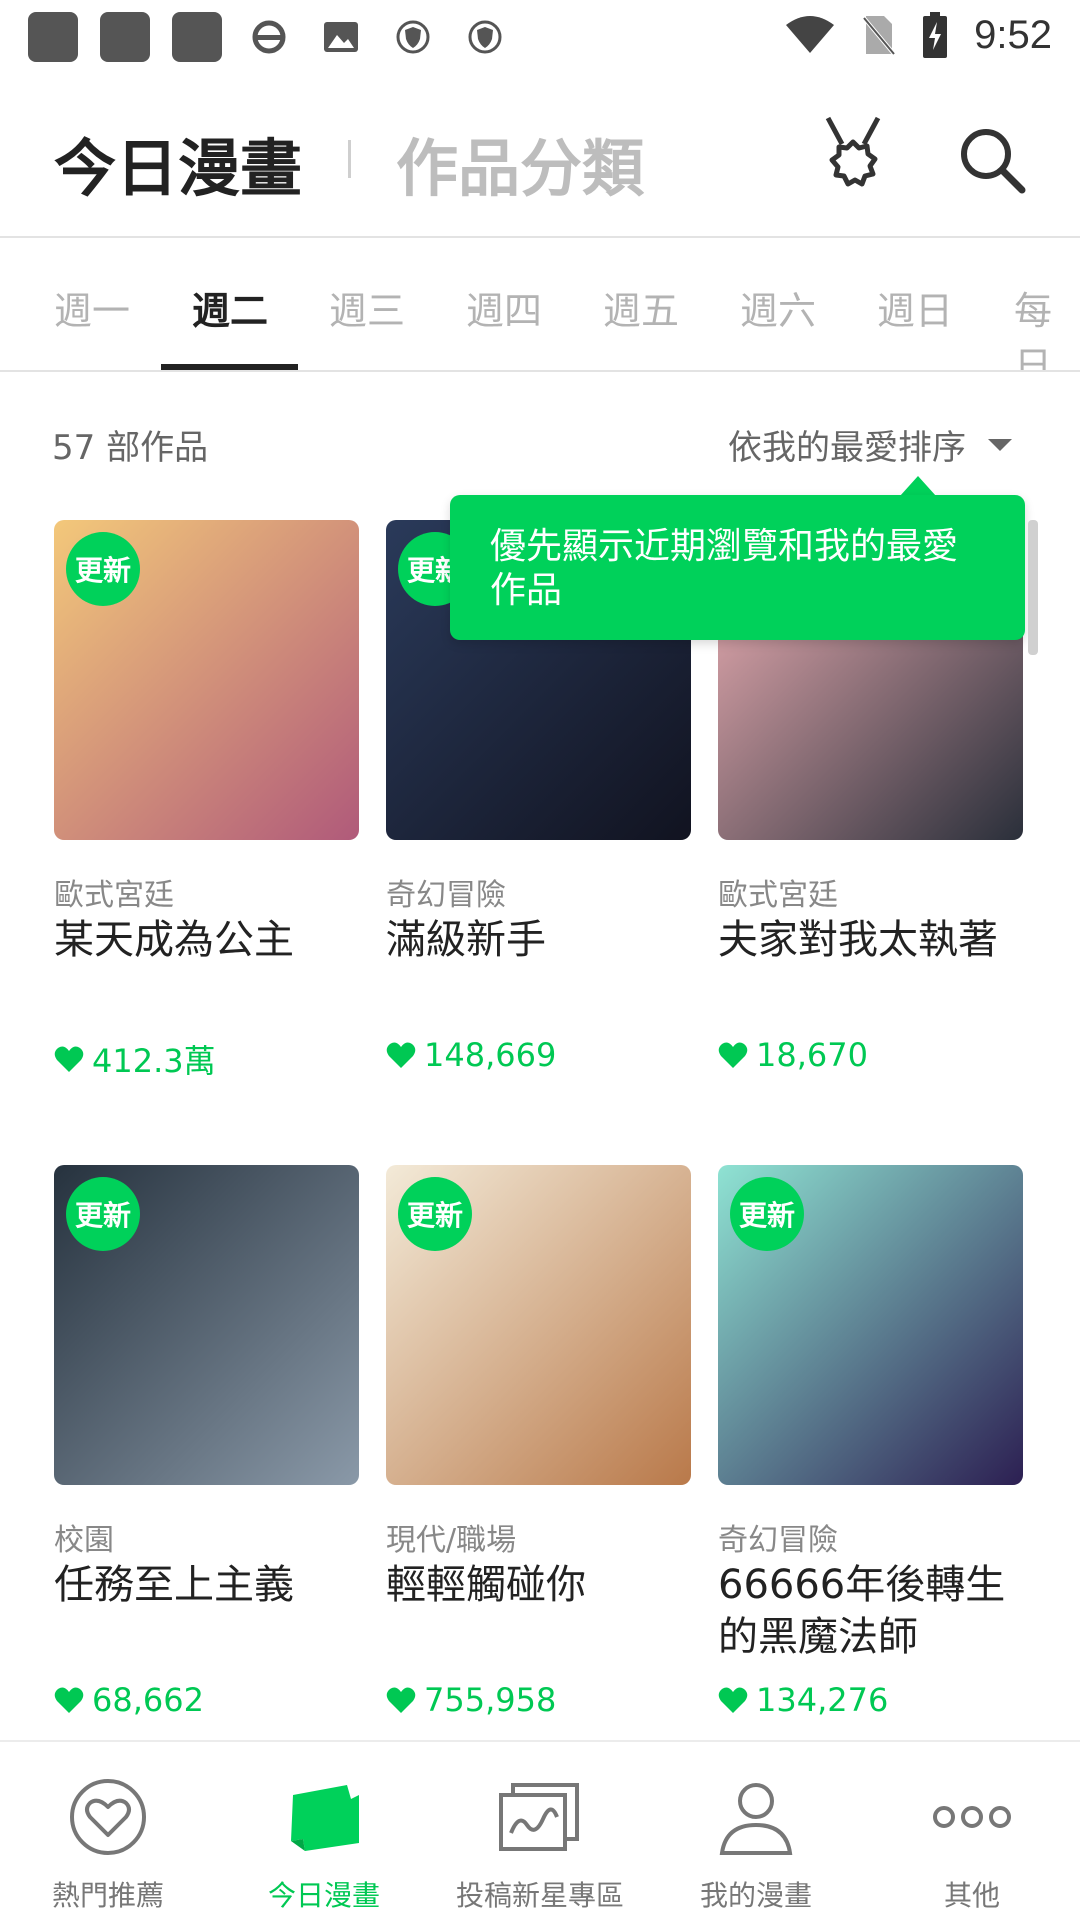 The height and width of the screenshot is (1920, 1080). What do you see at coordinates (918, 35) in the screenshot?
I see `system-icons: 9:52` at bounding box center [918, 35].